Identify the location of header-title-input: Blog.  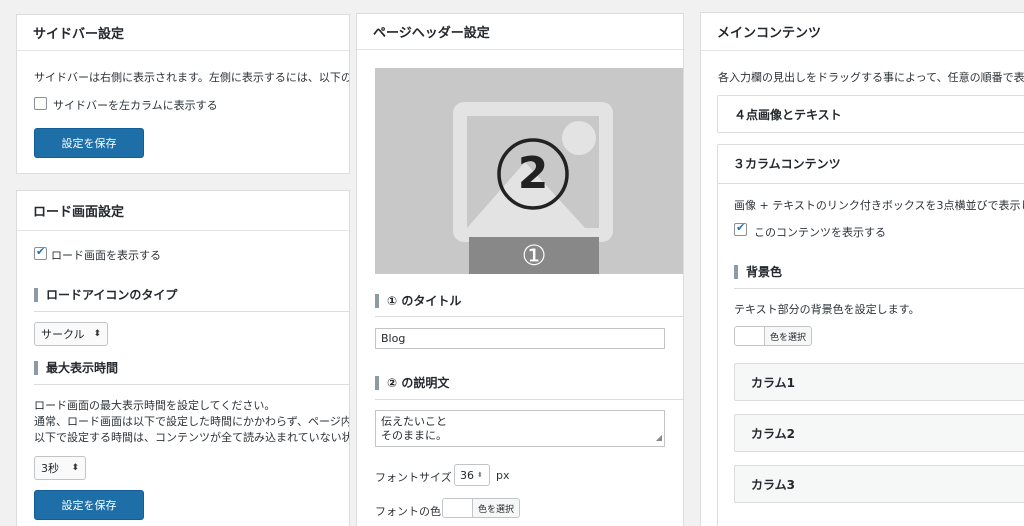
(520, 338).